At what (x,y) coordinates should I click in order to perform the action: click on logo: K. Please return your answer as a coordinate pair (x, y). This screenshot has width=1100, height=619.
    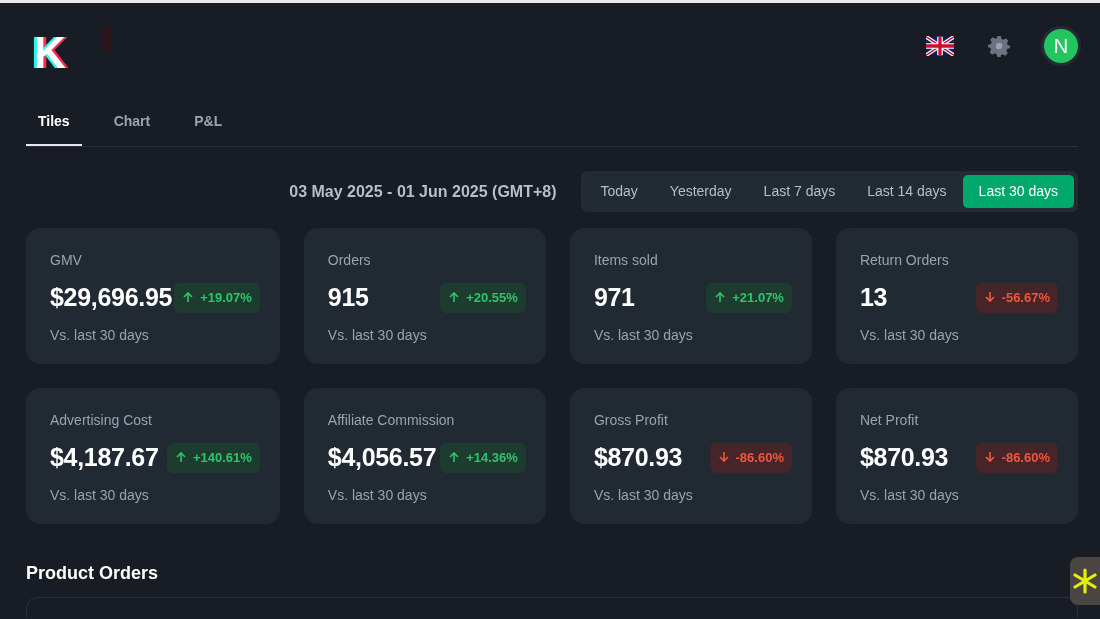
    Looking at the image, I should click on (50, 53).